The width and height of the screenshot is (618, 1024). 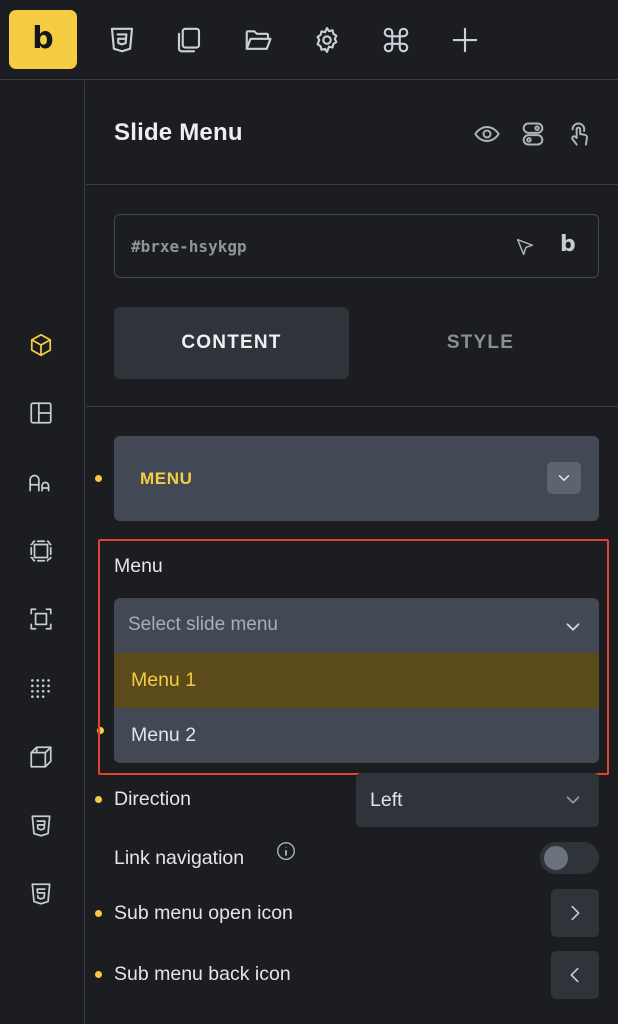 I want to click on id-badge-button: b, so click(x=568, y=244).